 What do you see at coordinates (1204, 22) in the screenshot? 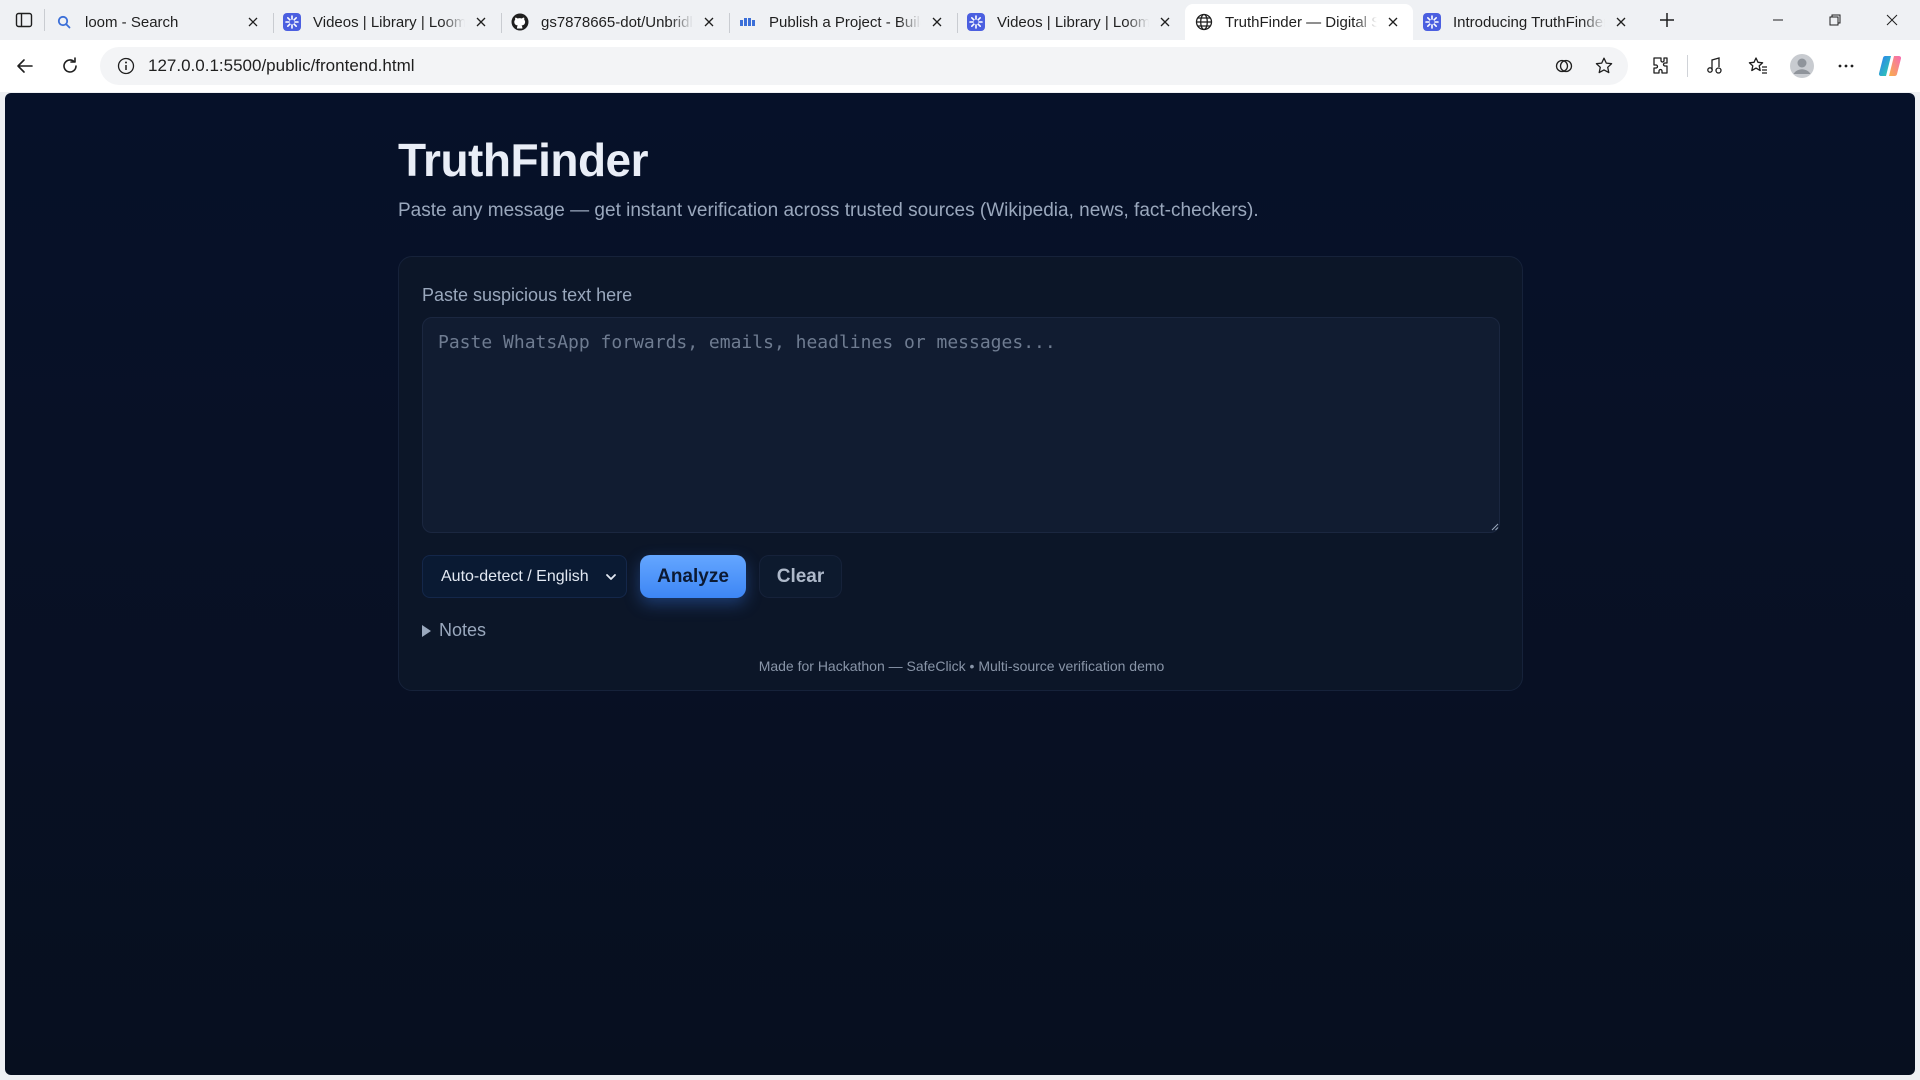
I see `globe-icon` at bounding box center [1204, 22].